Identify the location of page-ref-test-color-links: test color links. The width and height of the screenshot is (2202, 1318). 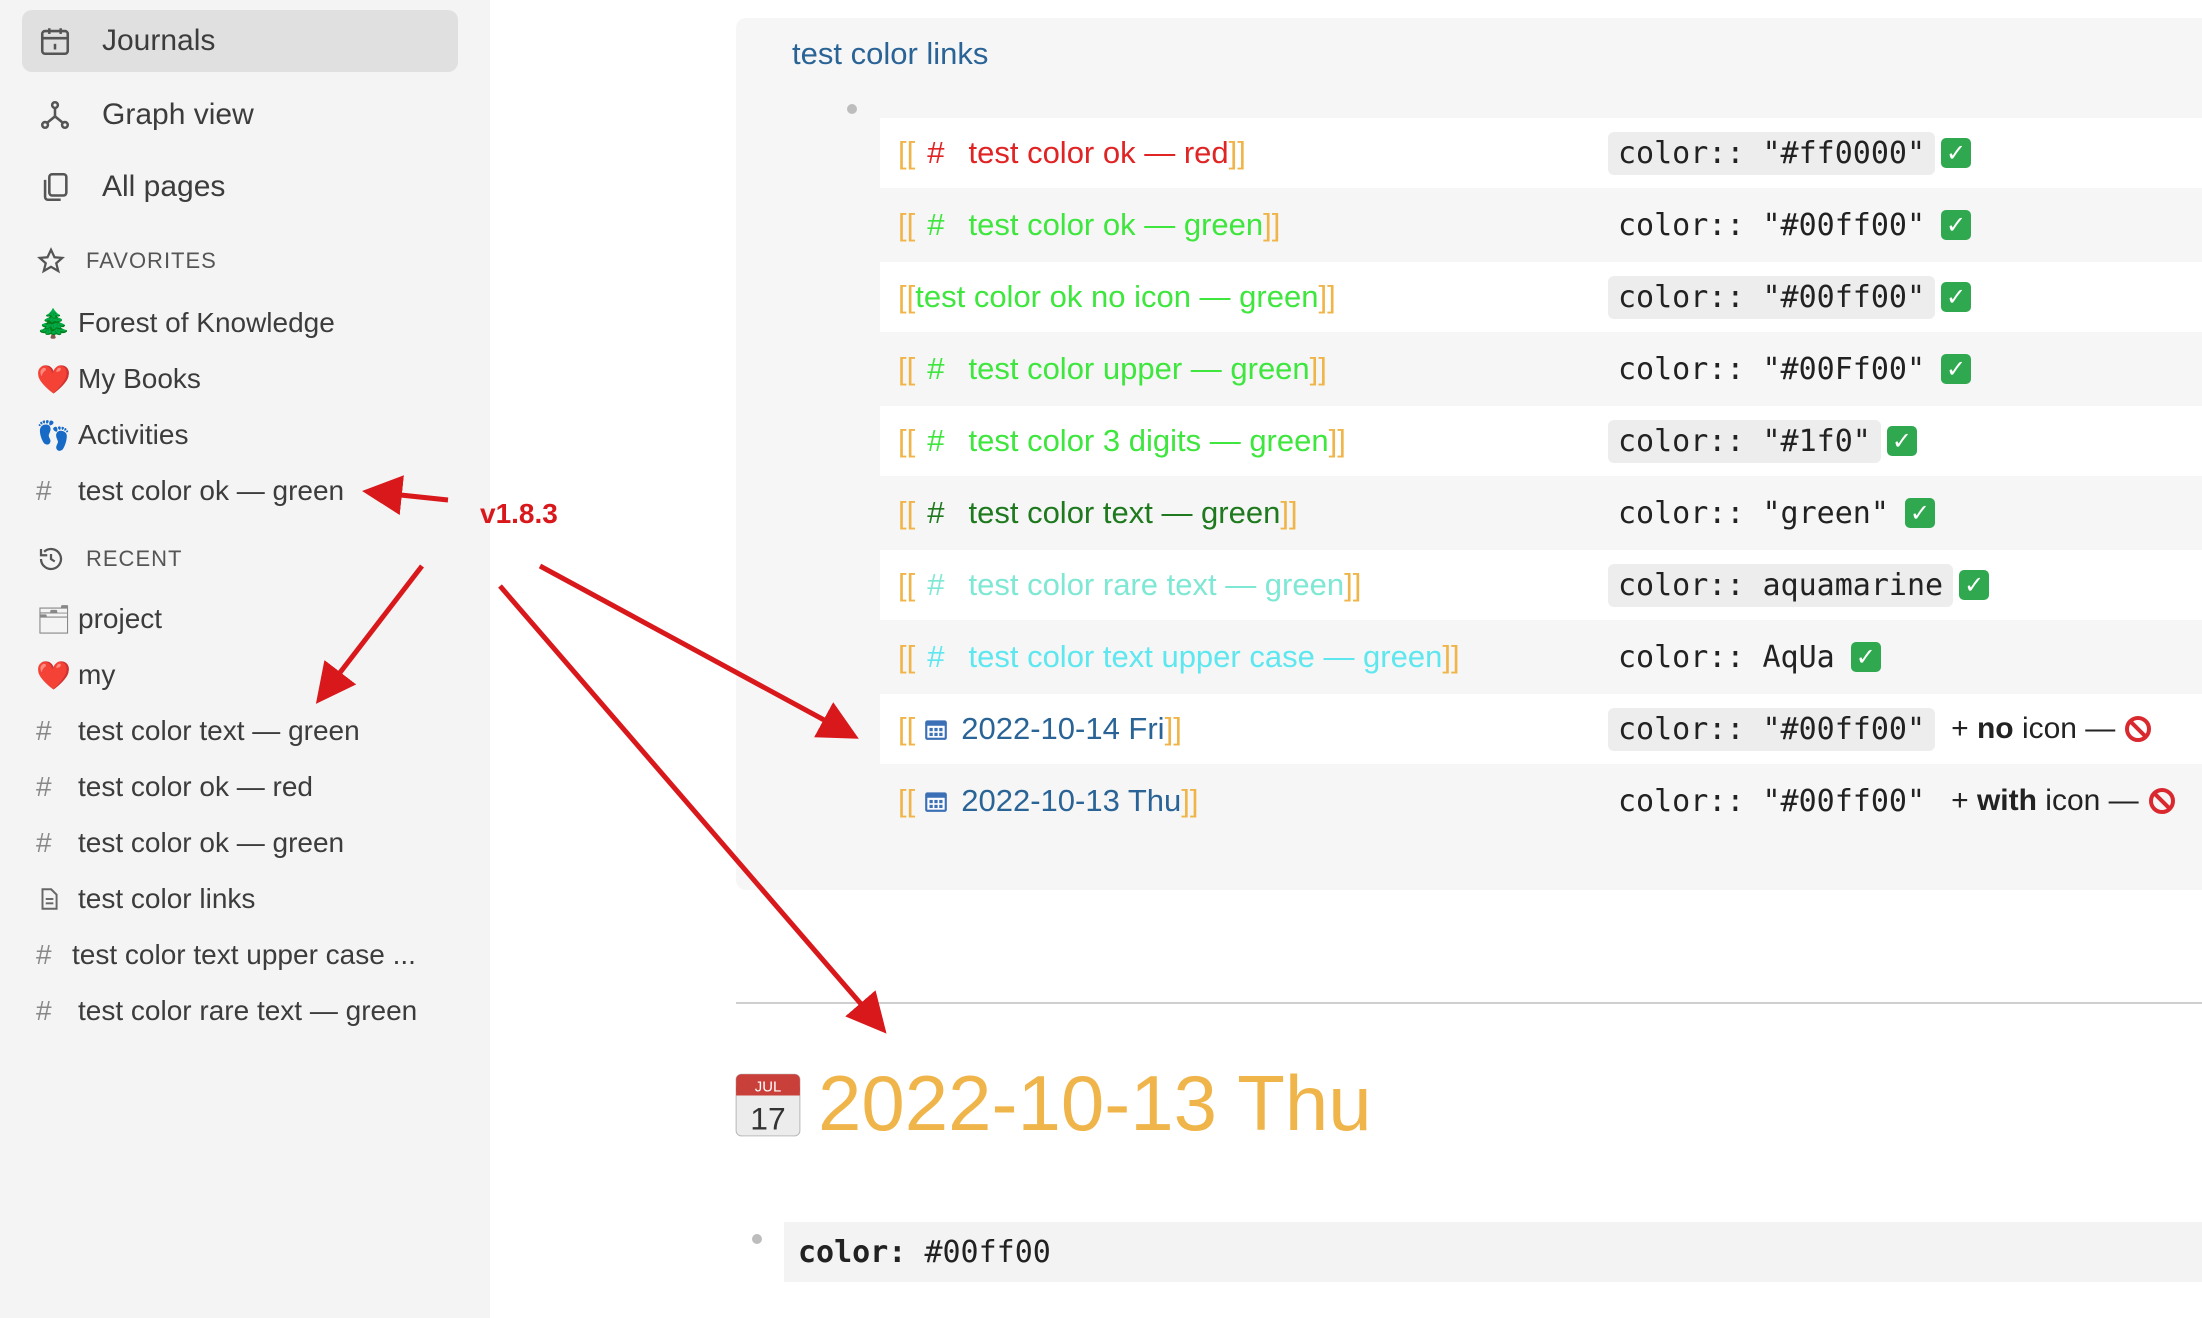
(890, 54).